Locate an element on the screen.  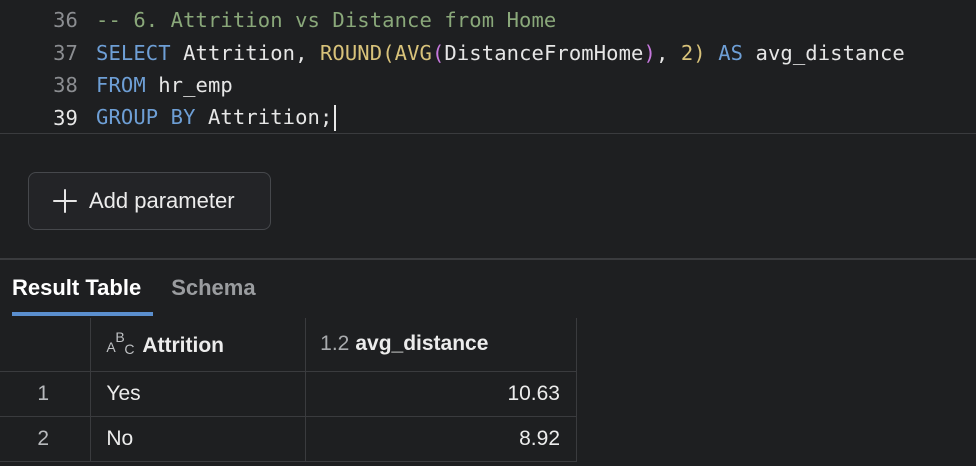
text-type-icon: ABC is located at coordinates (120, 342).